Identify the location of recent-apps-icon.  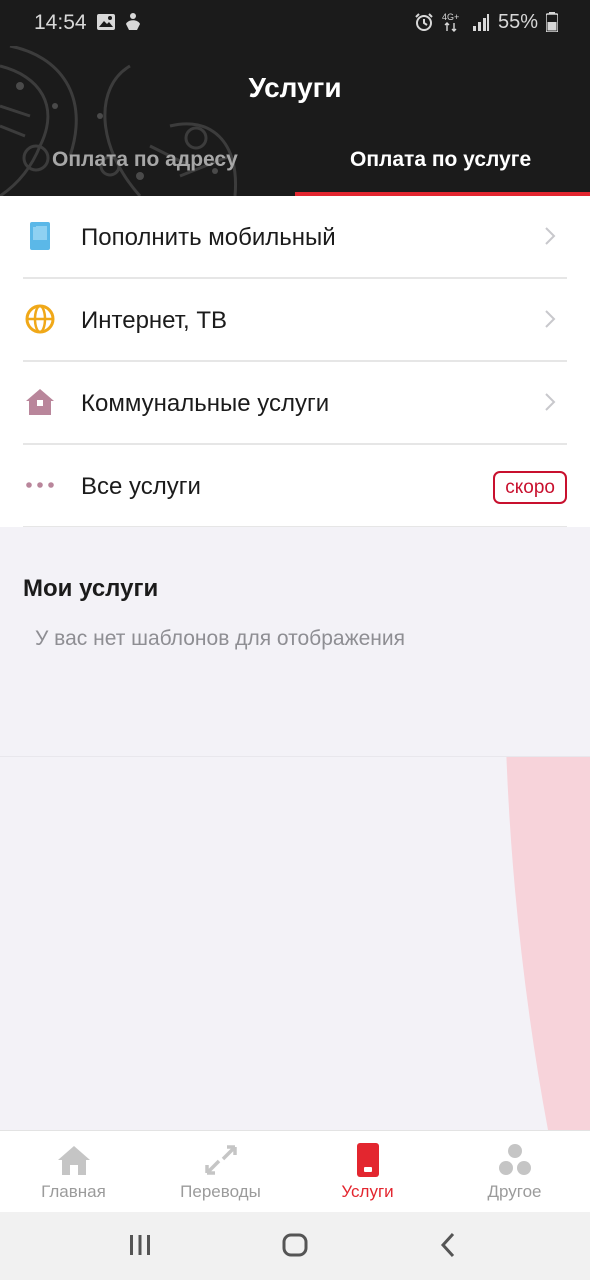
(140, 1245).